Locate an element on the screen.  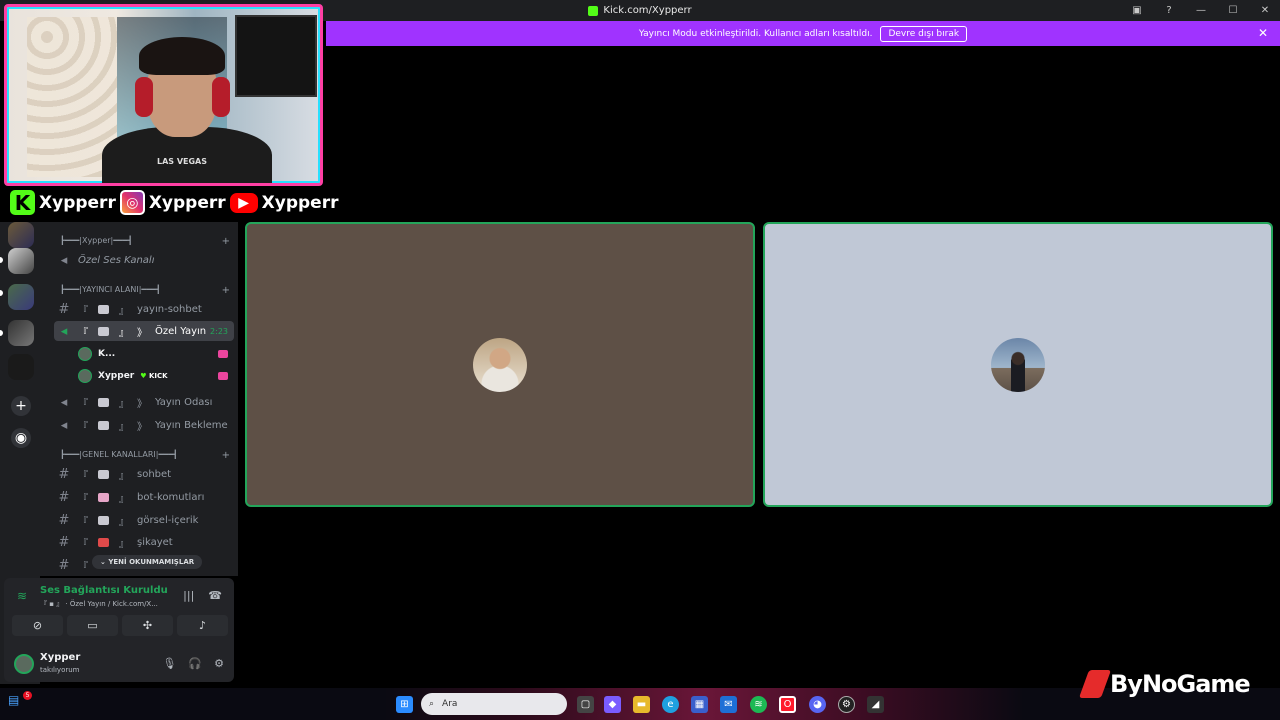
participant-avatar is located at coordinates (500, 364).